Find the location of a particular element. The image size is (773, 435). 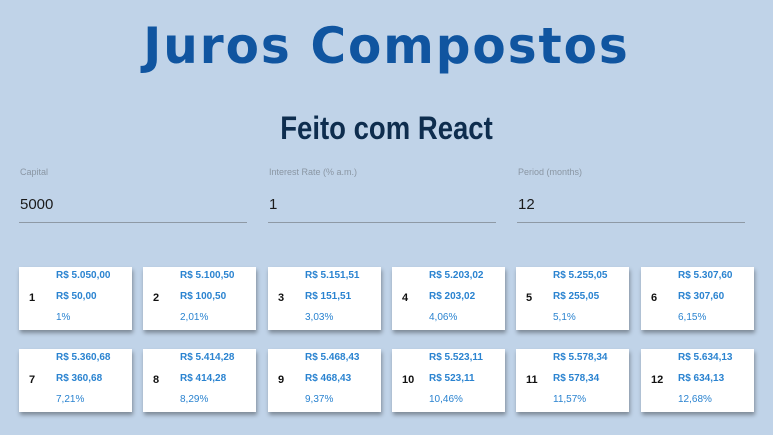

interest-rate-input is located at coordinates (382, 208).